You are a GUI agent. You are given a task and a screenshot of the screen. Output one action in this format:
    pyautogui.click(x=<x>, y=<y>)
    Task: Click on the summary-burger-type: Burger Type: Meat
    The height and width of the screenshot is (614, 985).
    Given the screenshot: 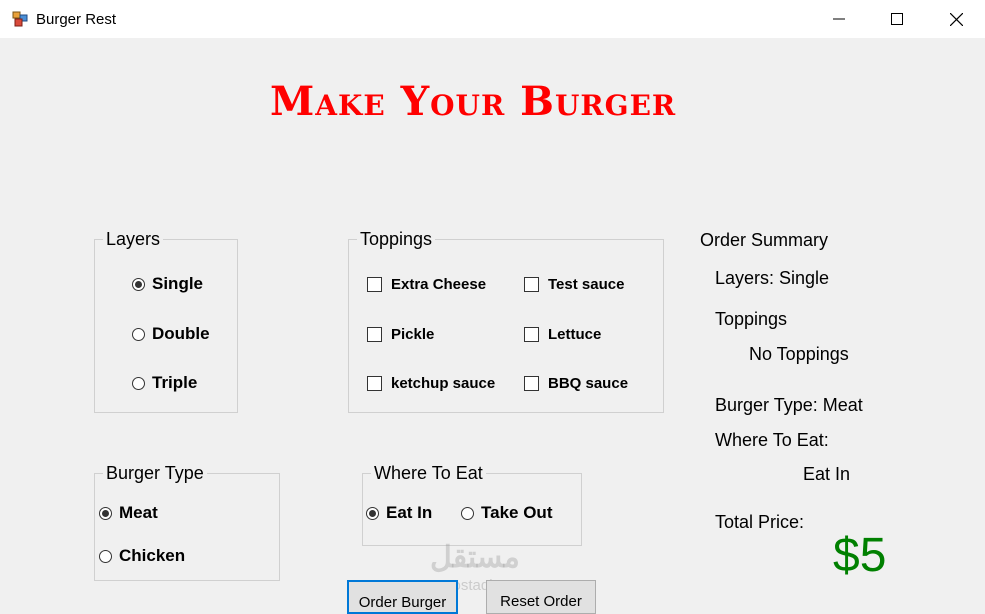 What is the action you would take?
    pyautogui.click(x=789, y=405)
    